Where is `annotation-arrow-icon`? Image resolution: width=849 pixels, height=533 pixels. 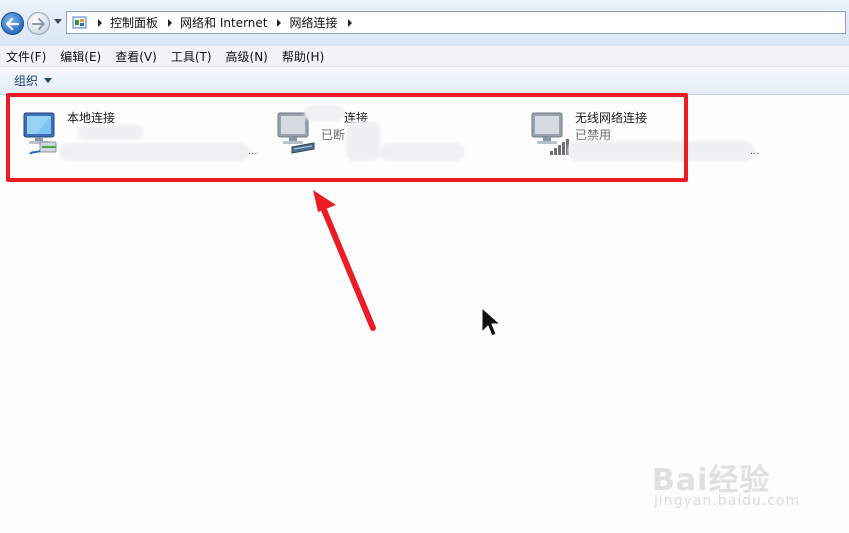 annotation-arrow-icon is located at coordinates (344, 260).